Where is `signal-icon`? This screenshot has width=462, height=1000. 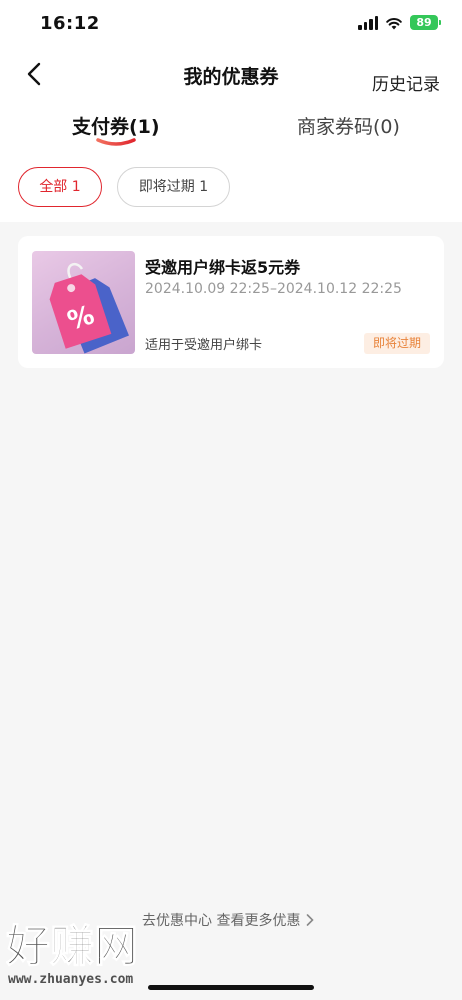
signal-icon is located at coordinates (368, 22).